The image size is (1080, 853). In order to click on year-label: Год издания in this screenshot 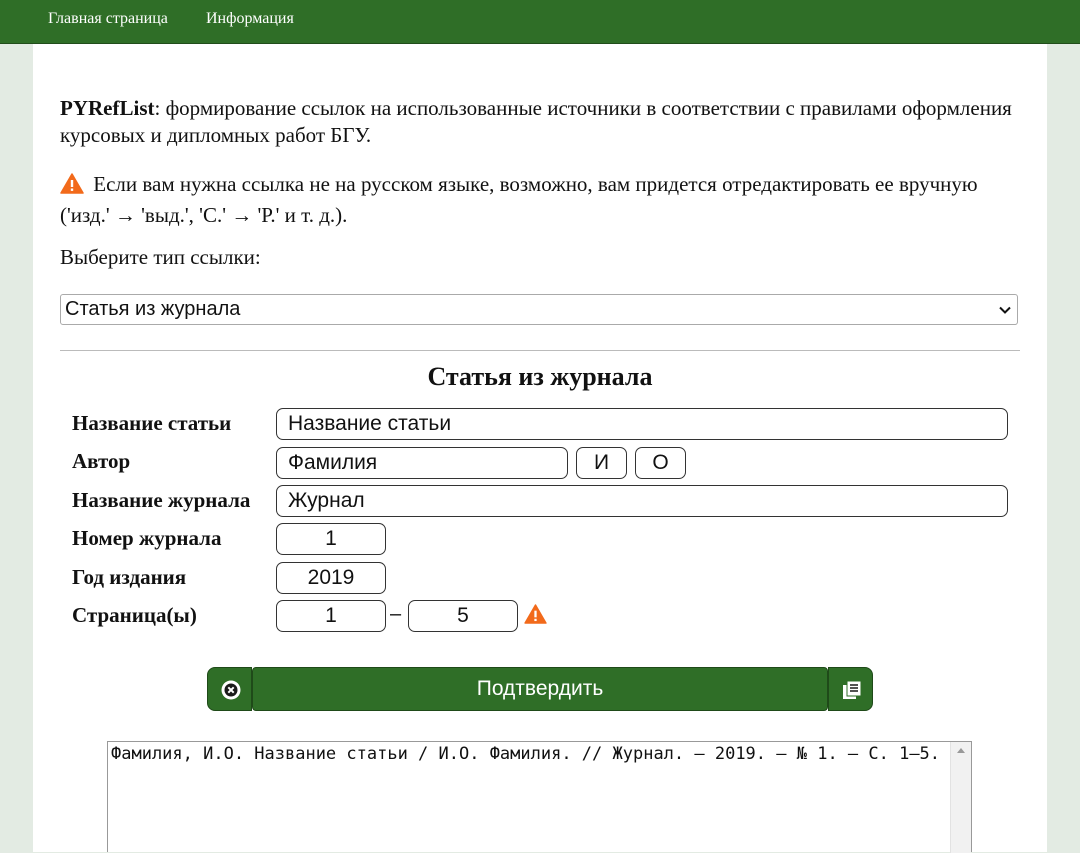, I will do `click(129, 577)`.